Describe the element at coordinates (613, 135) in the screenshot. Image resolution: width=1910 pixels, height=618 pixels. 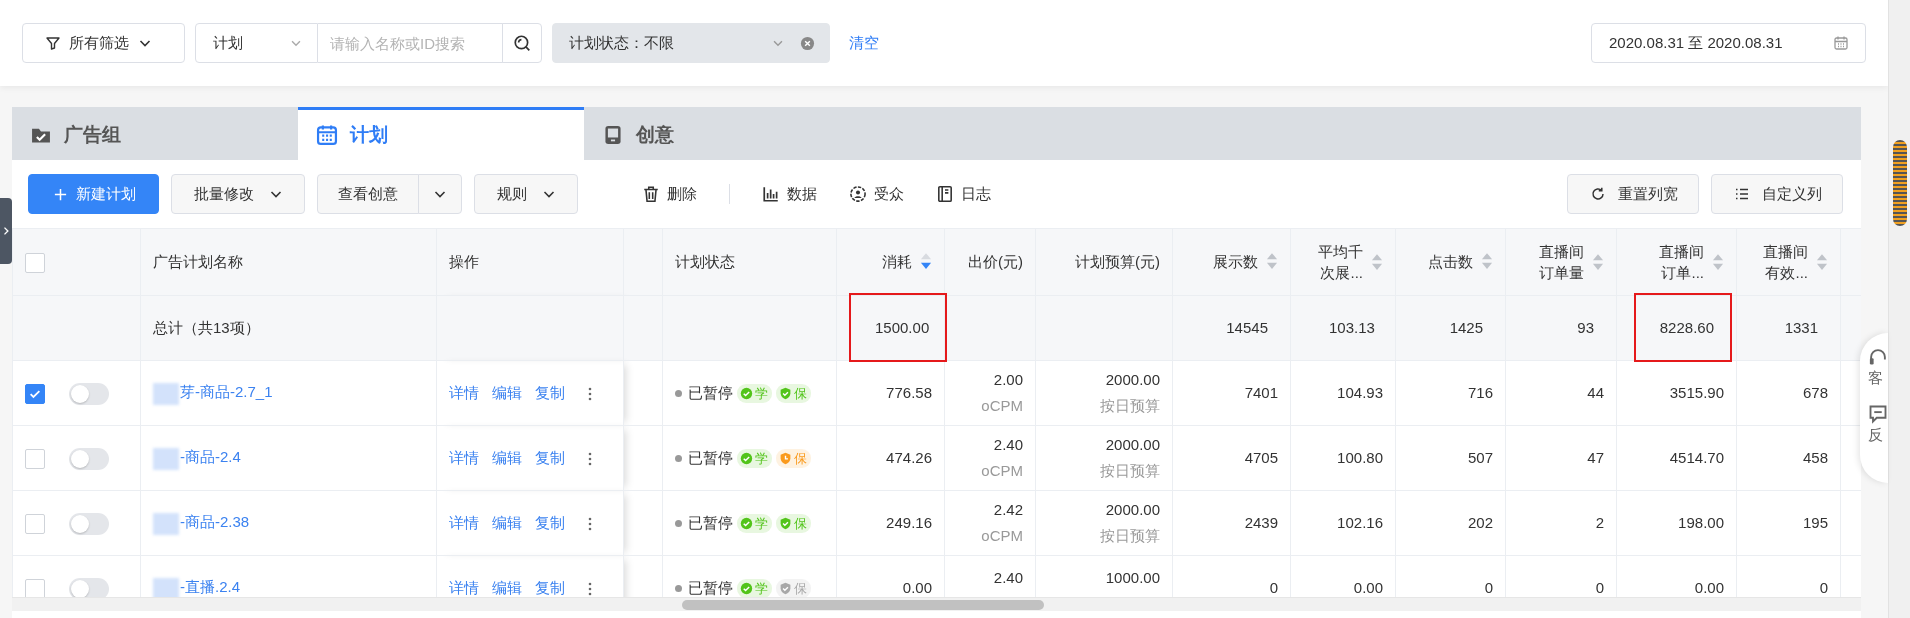
I see `tablet-icon` at that location.